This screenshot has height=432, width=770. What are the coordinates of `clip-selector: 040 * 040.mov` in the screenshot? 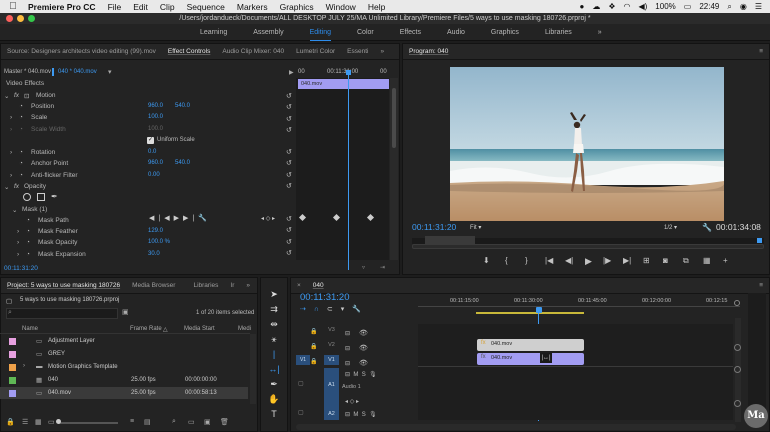 It's located at (77, 72).